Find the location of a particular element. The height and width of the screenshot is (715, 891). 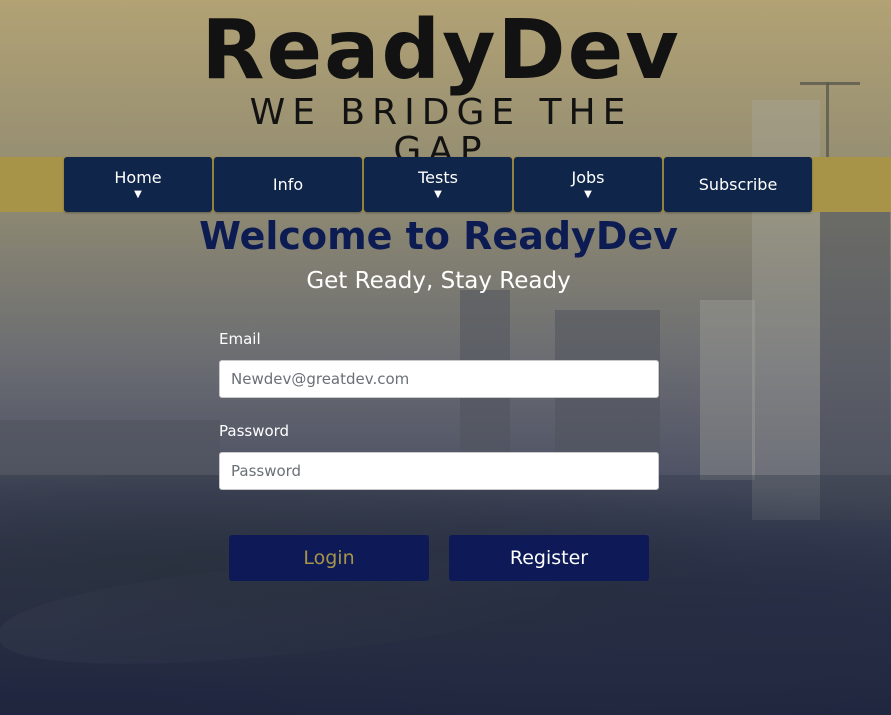

nav-item-label: Info is located at coordinates (288, 184).